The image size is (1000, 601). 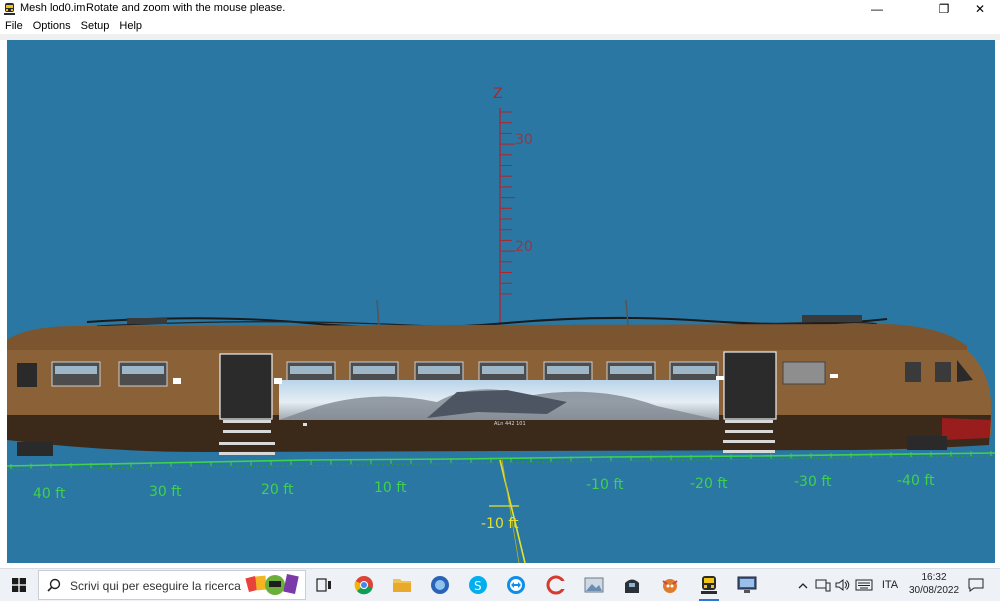 I want to click on tray-keyboard, so click(x=864, y=585).